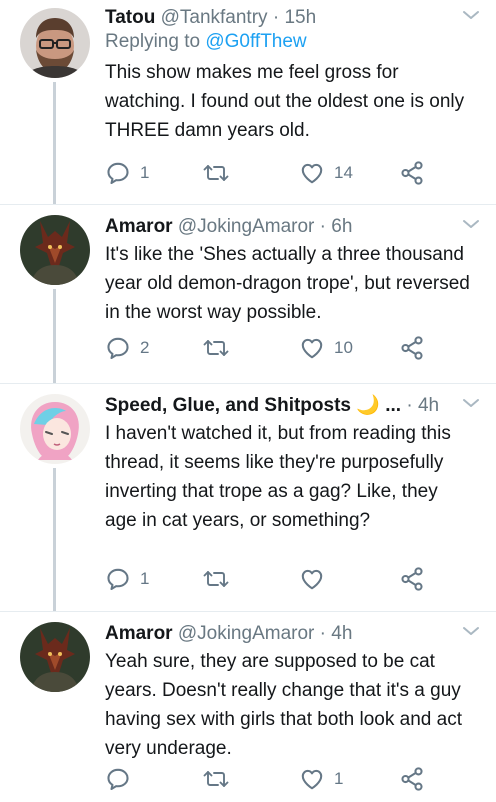 This screenshot has height=802, width=496. What do you see at coordinates (214, 17) in the screenshot?
I see `user-handle: @Tankfantry` at bounding box center [214, 17].